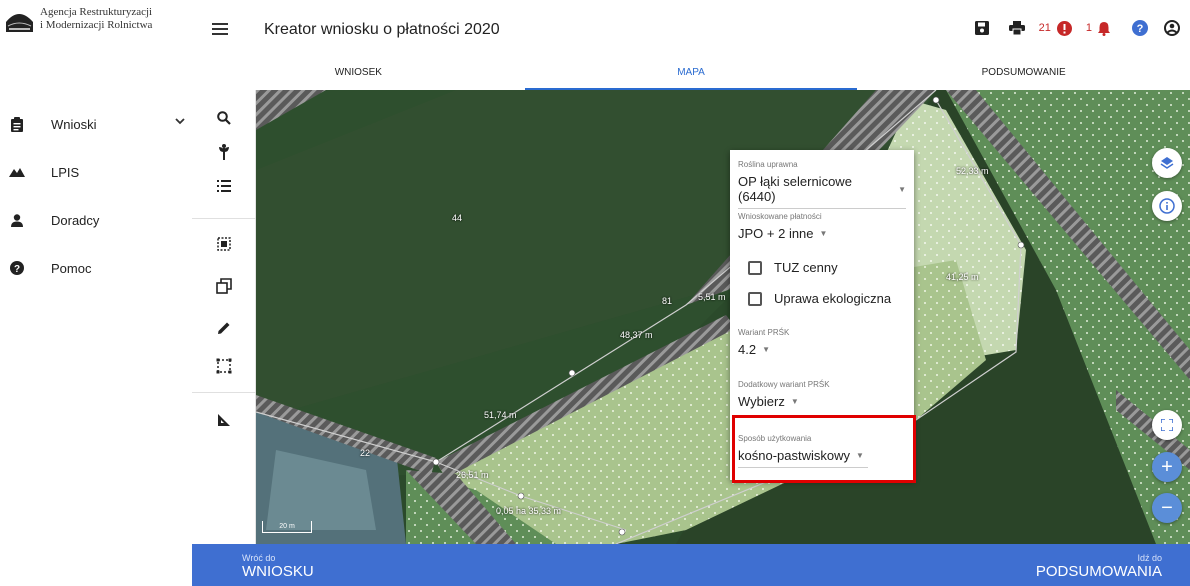 The image size is (1190, 586). Describe the element at coordinates (365, 453) in the screenshot. I see `parcel-label: 22` at that location.